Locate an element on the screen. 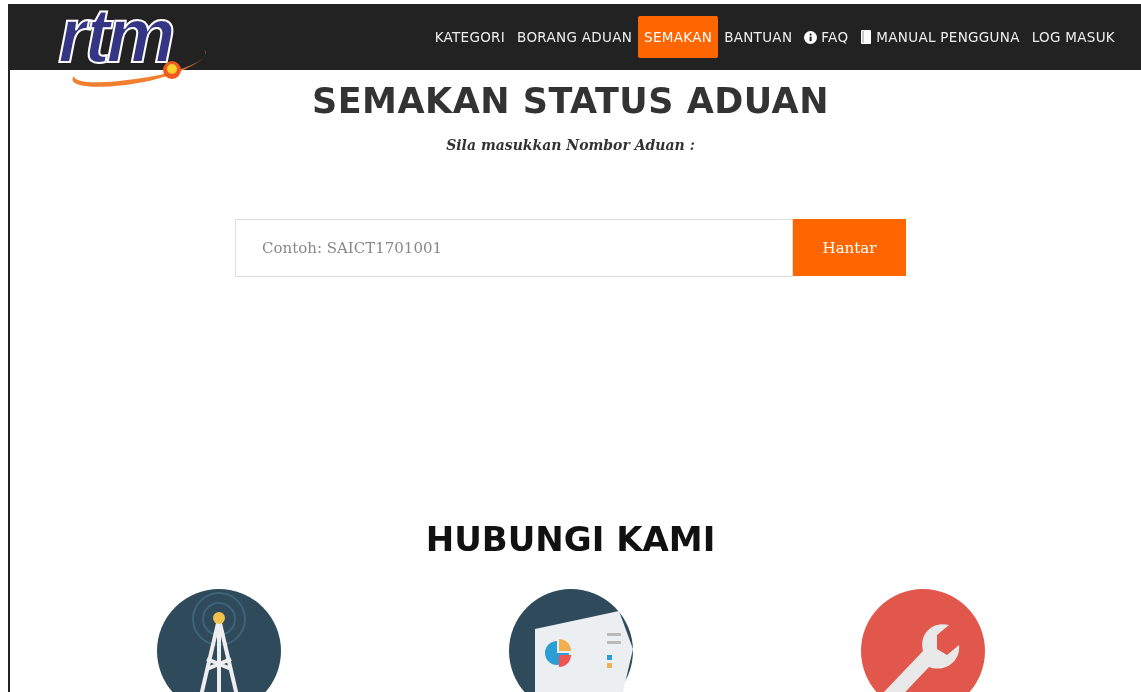 Image resolution: width=1141 pixels, height=692 pixels. page-heading: SEMAKAN STATUS ADUAN is located at coordinates (570, 101).